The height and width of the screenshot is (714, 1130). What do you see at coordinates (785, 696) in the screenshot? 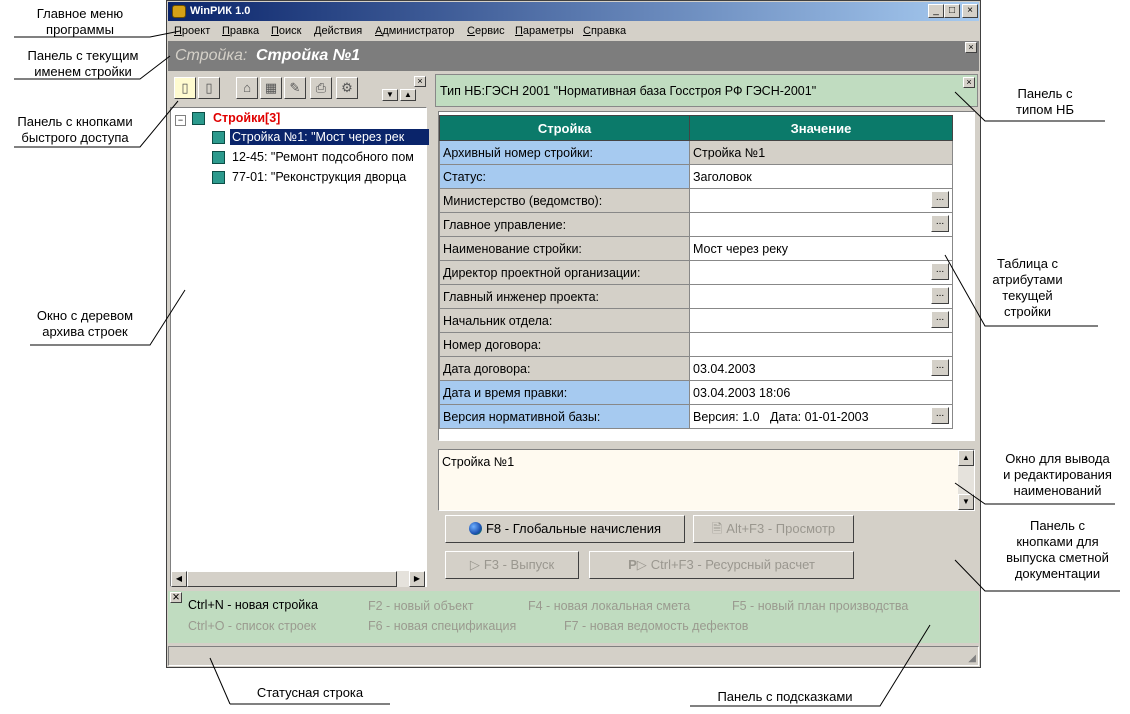
I see `annotation-hints: Панель с подсказками` at bounding box center [785, 696].